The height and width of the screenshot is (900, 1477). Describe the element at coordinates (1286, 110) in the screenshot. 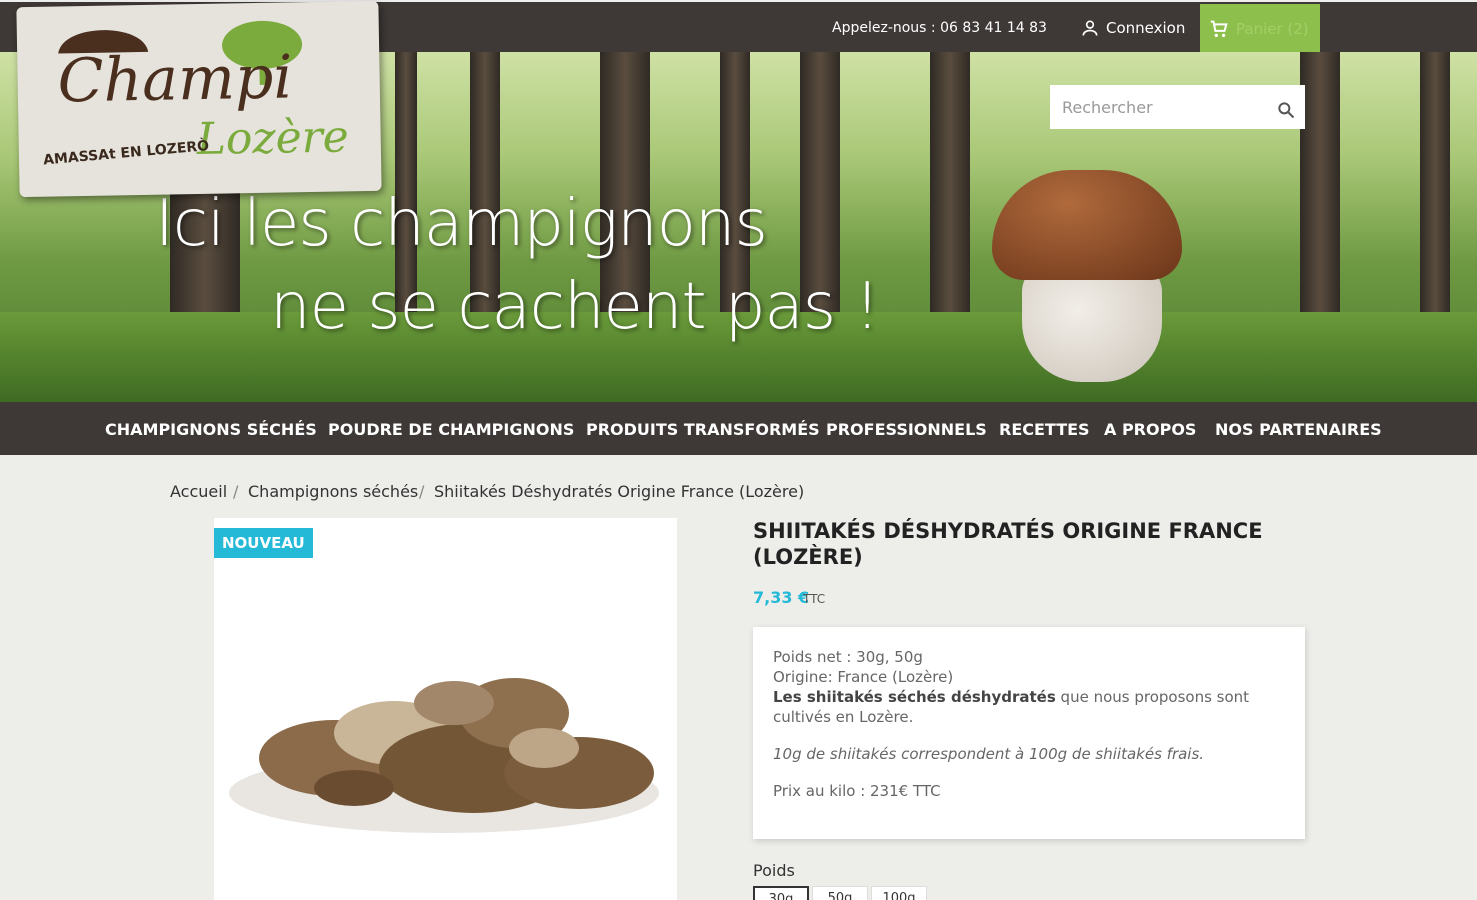

I see `search-icon` at that location.